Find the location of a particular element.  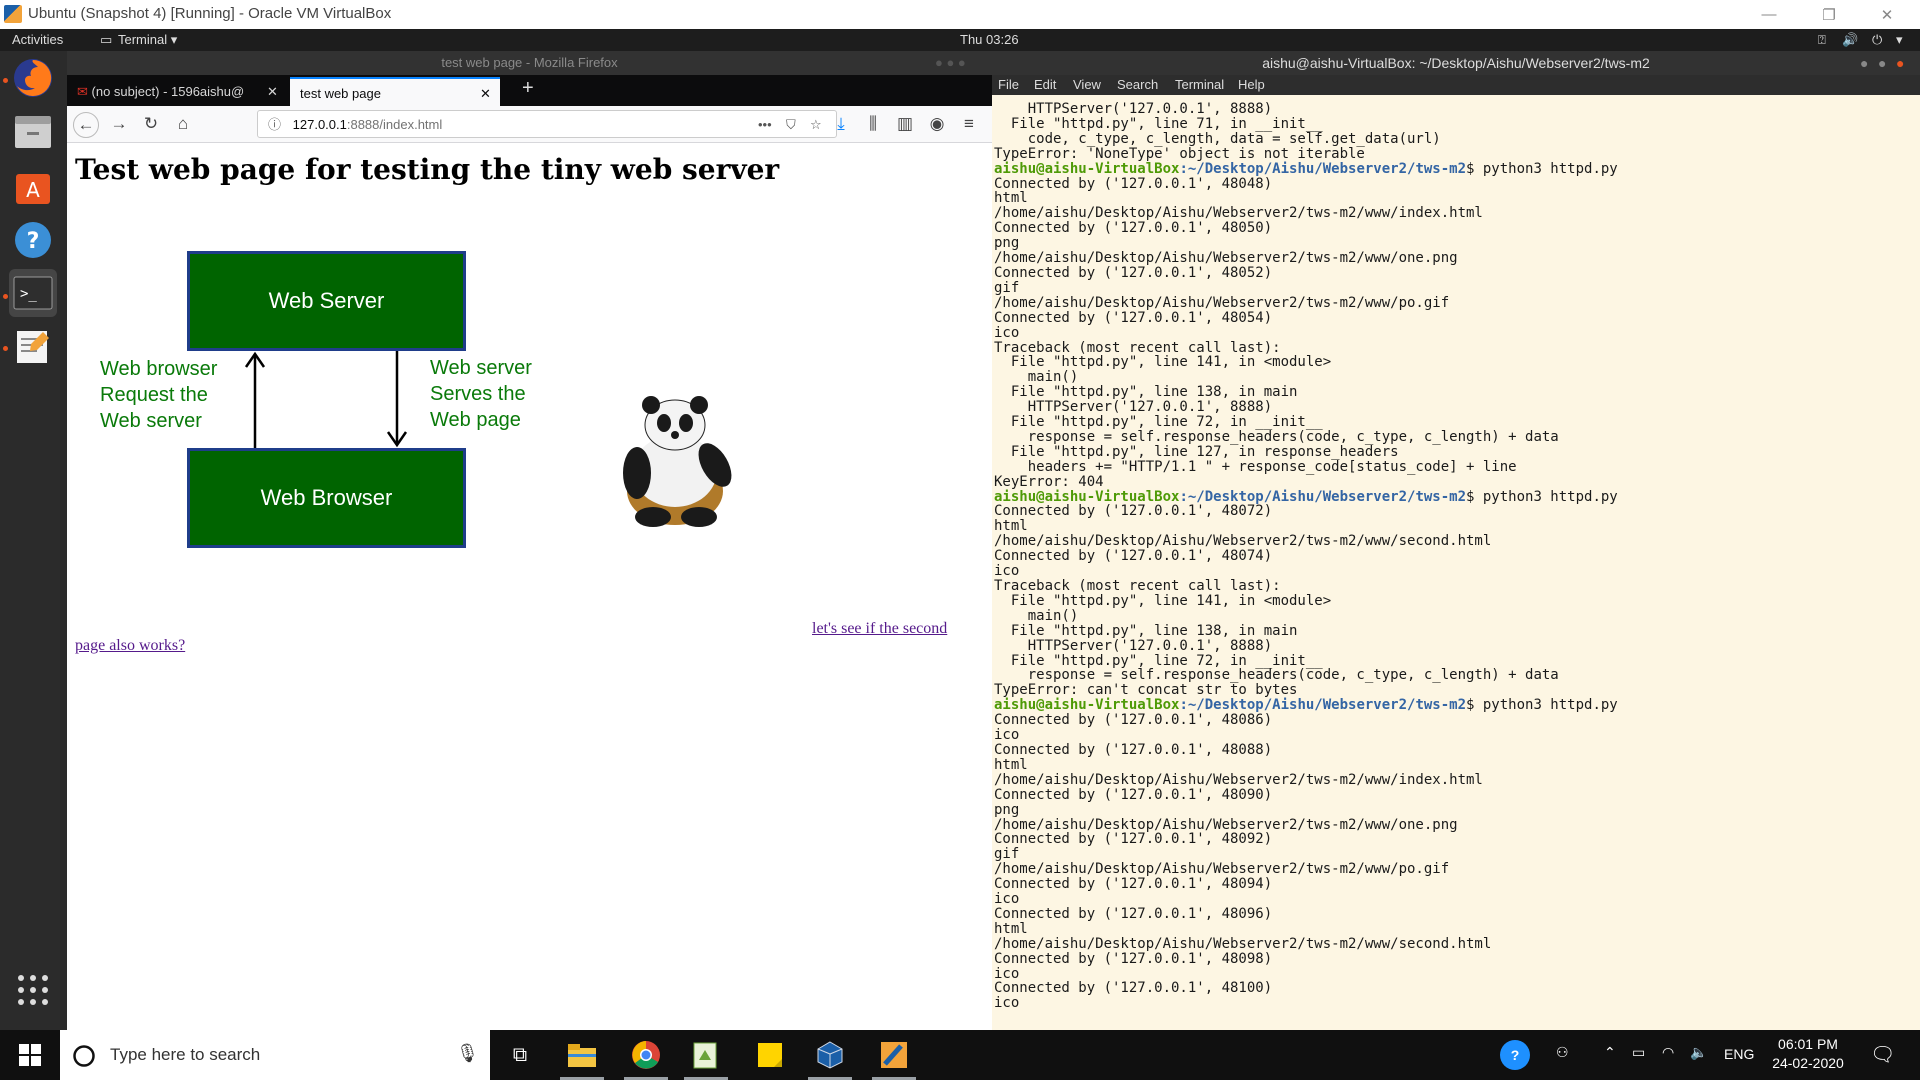

tab-gmail: ✉ (no subject) - 1596aishu@ ✕ is located at coordinates (177, 91).